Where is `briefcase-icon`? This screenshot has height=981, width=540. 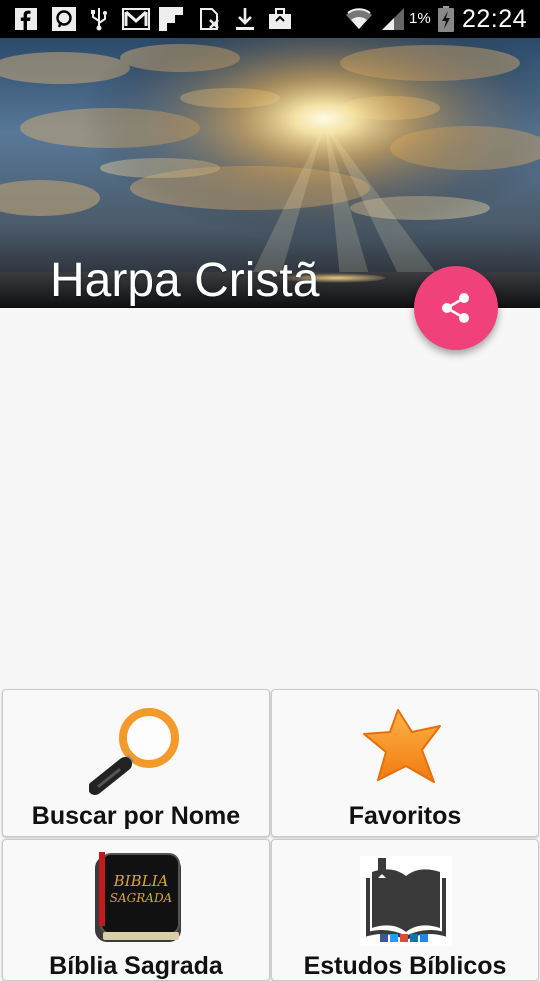 briefcase-icon is located at coordinates (280, 19).